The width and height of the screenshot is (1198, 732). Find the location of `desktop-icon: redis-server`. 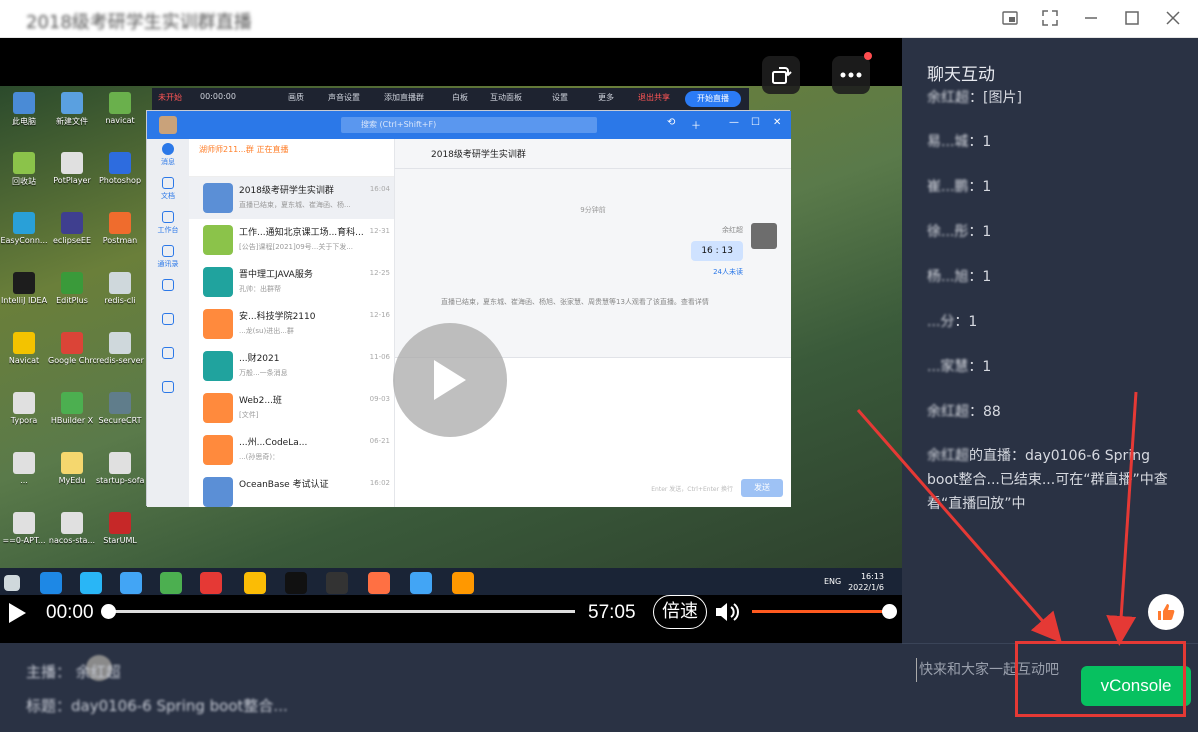

desktop-icon: redis-server is located at coordinates (120, 348).